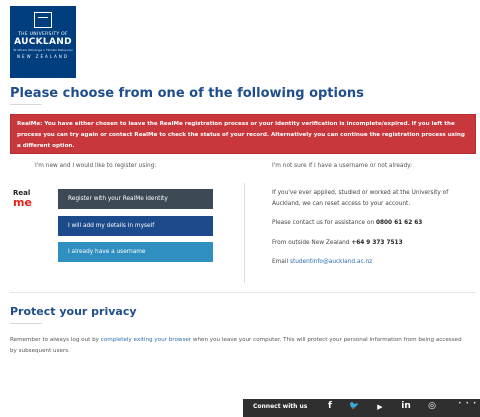 The width and height of the screenshot is (480, 417). Describe the element at coordinates (135, 199) in the screenshot. I see `register-realme-button: Register with your RealMe identity` at that location.